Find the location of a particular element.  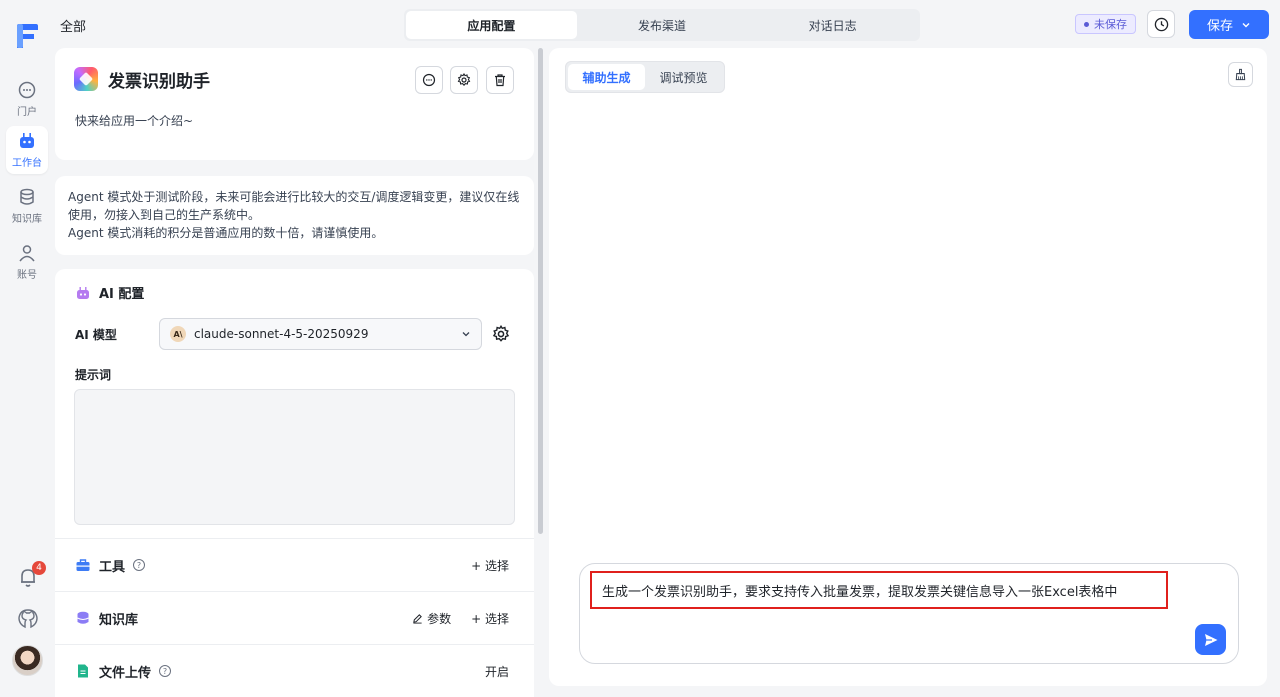

nav-label: 账号 is located at coordinates (27, 275).